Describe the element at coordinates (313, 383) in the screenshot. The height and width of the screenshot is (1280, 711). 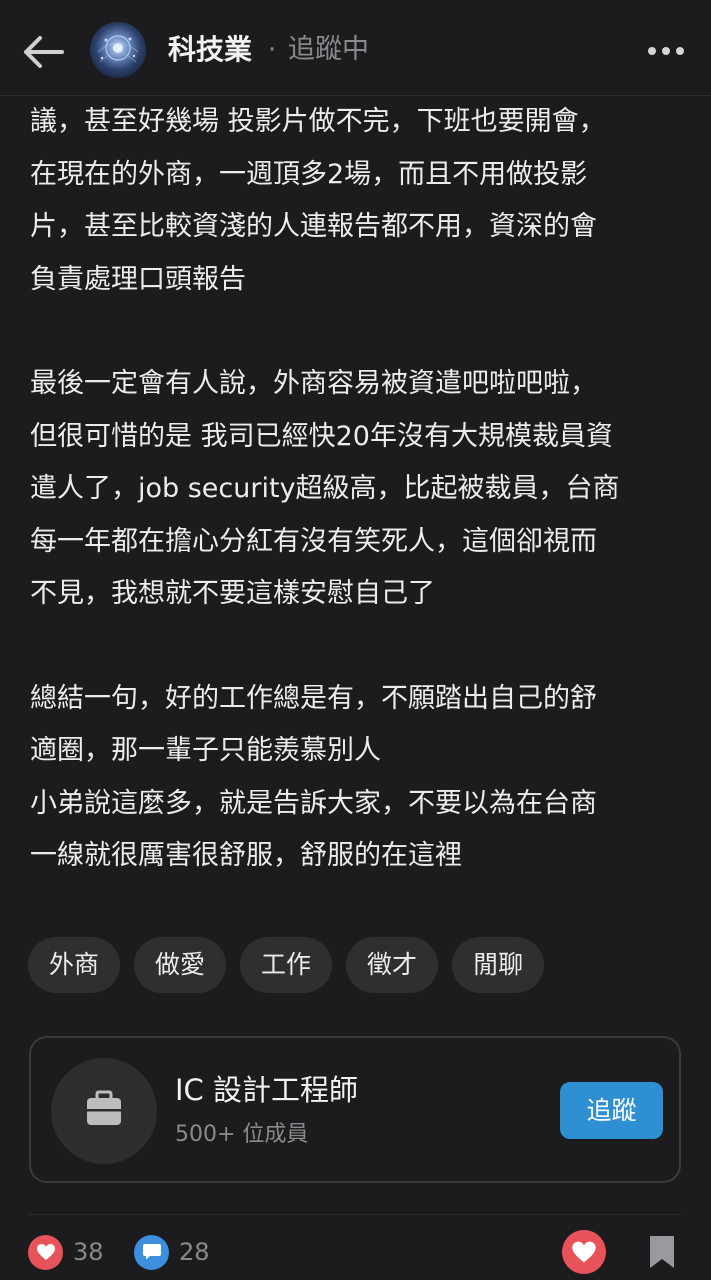
I see `text-line: 最後一定會有人說，外商容易被資遣吧啦吧啦，` at that location.